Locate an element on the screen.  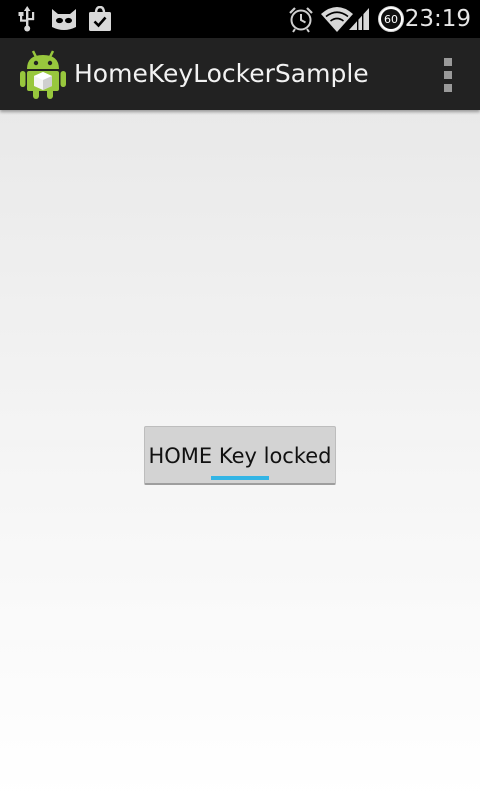
action-bar: HomeKeyLockerSample is located at coordinates (240, 74).